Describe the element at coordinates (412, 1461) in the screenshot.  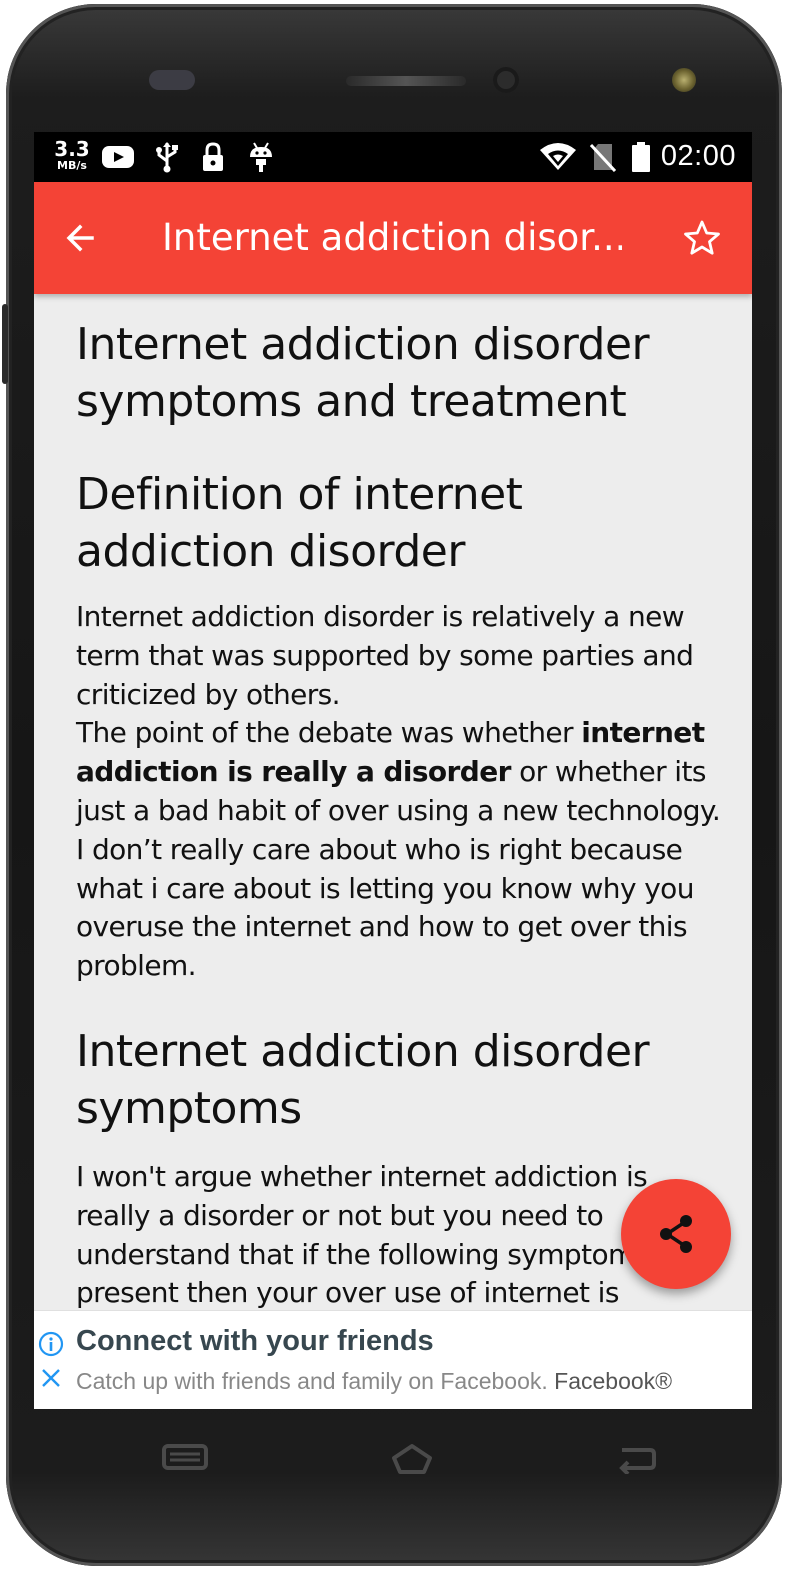
I see `home-icon` at that location.